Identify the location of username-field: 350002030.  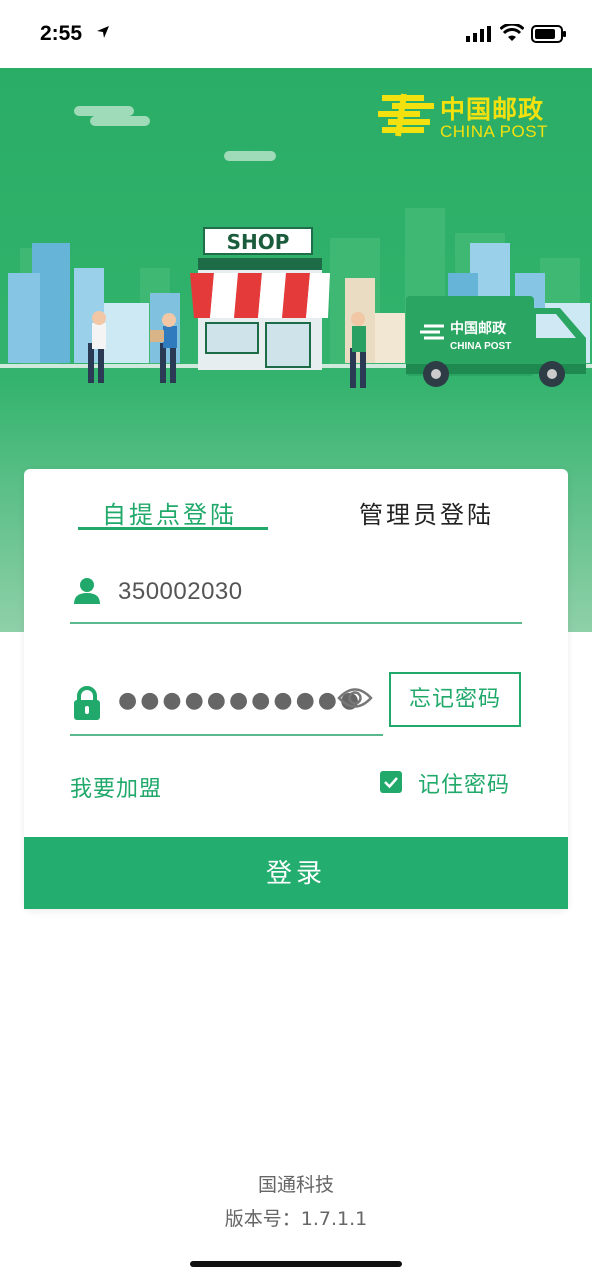
(296, 595).